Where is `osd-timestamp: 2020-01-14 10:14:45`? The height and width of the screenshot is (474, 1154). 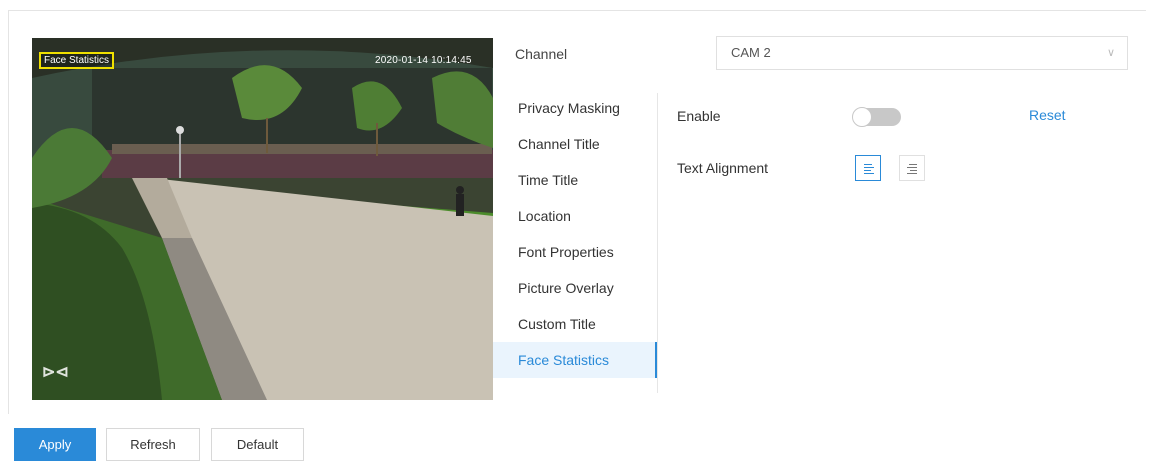 osd-timestamp: 2020-01-14 10:14:45 is located at coordinates (423, 60).